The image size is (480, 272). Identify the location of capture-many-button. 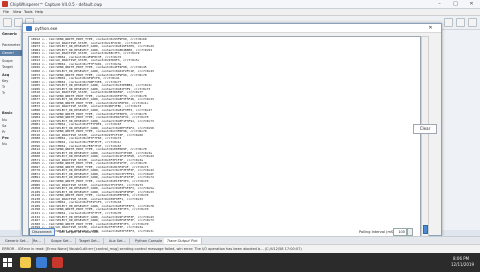
(460, 22).